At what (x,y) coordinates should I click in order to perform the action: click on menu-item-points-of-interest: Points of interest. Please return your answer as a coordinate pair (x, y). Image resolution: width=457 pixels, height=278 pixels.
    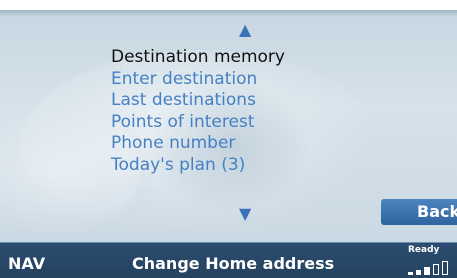
    Looking at the image, I should click on (198, 123).